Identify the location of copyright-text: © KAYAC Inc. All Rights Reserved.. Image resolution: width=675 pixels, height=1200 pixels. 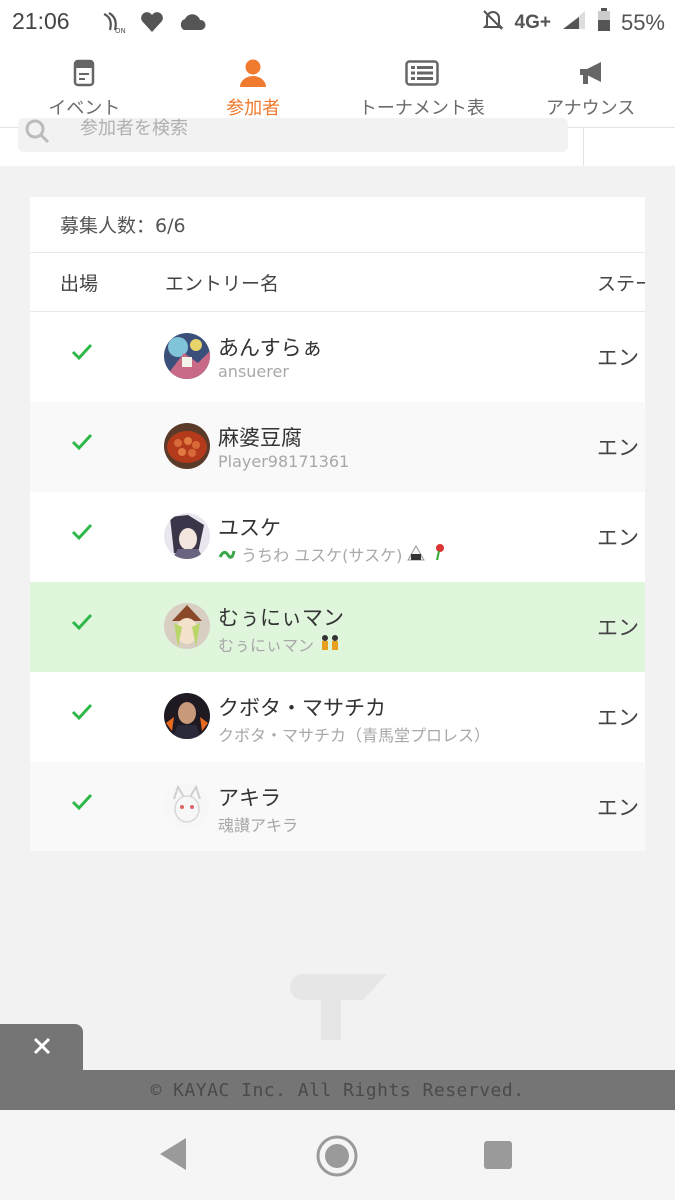
(337, 1090).